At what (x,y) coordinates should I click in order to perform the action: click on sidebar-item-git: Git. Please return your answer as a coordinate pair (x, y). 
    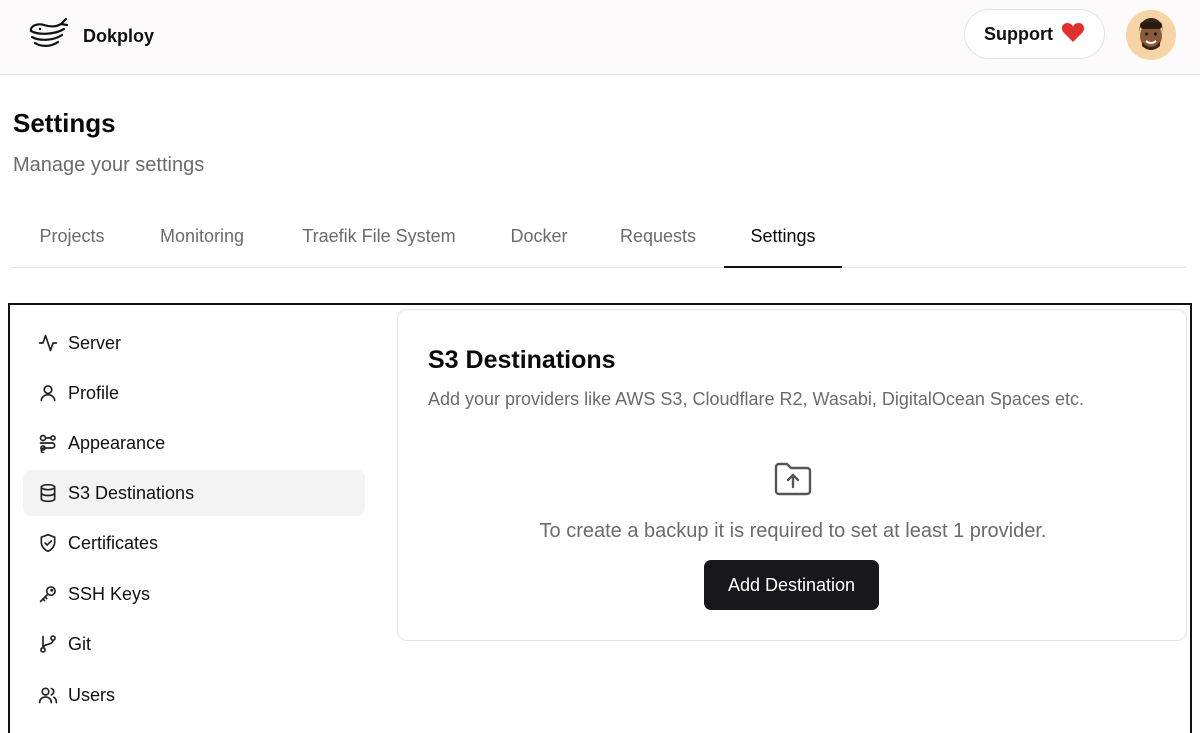
    Looking at the image, I should click on (194, 644).